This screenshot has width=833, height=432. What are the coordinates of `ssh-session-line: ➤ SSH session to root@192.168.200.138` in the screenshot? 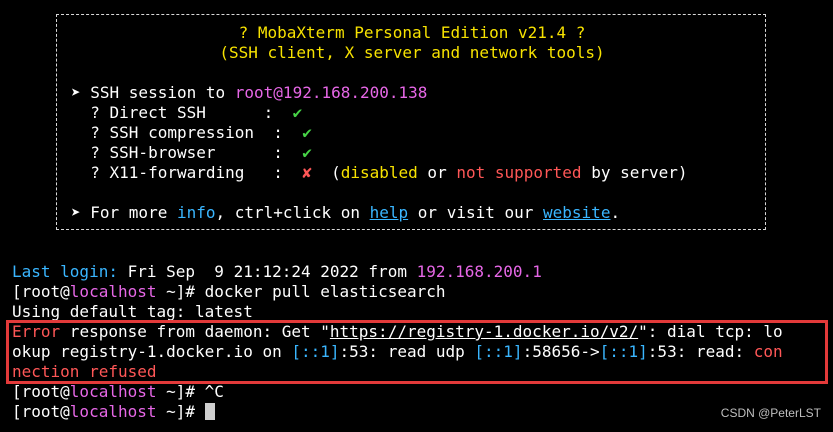 It's located at (249, 93).